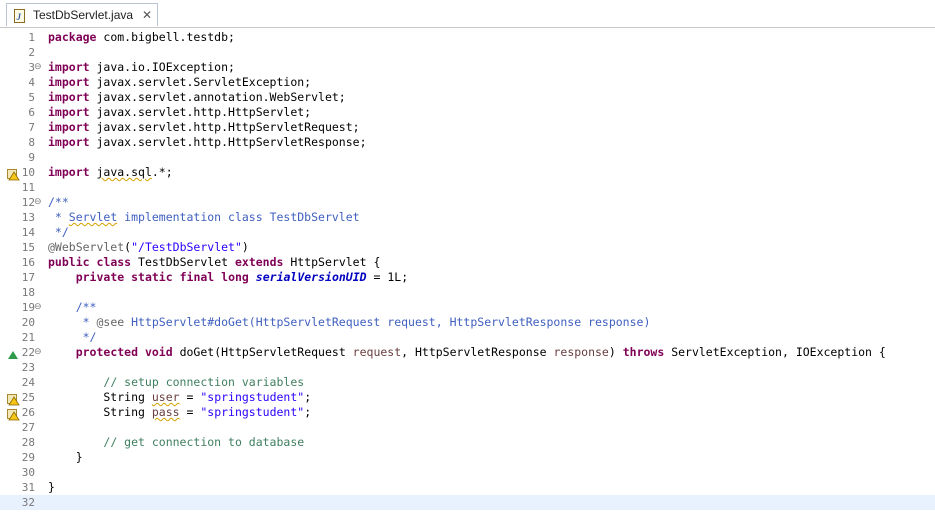 The height and width of the screenshot is (527, 935). What do you see at coordinates (467, 307) in the screenshot?
I see `code-line: 19 ⊖ /**` at bounding box center [467, 307].